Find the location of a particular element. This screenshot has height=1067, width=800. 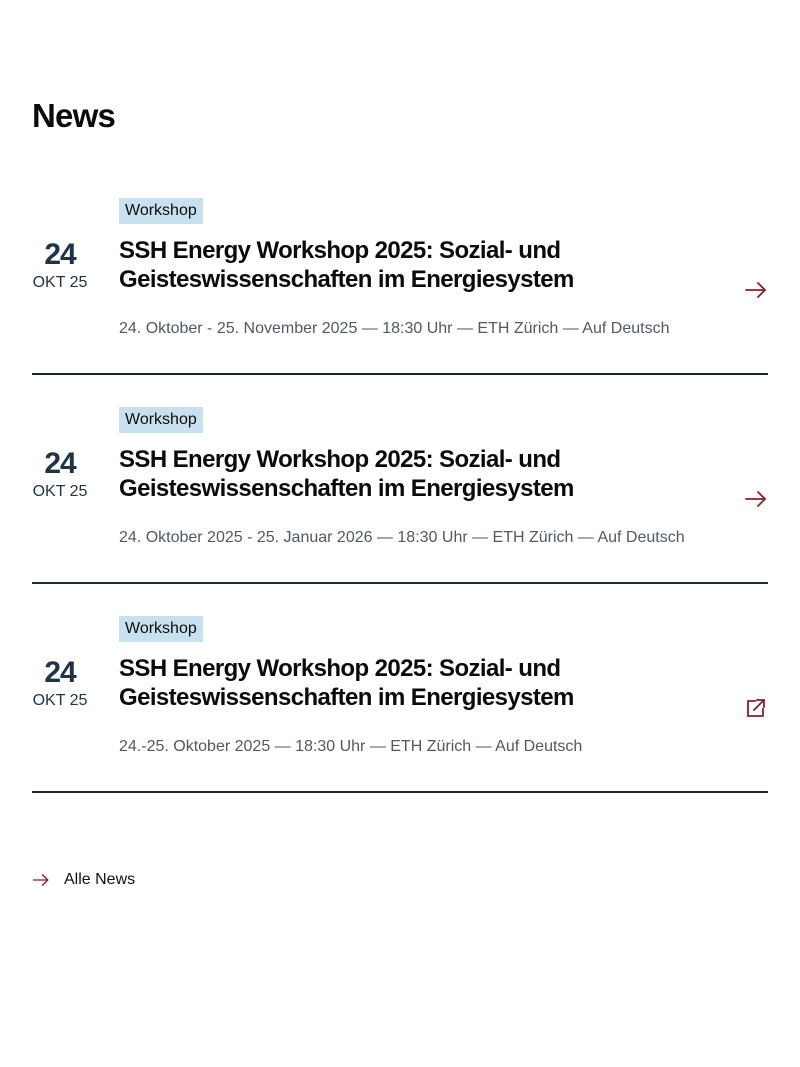

external-link-icon is located at coordinates (756, 708).